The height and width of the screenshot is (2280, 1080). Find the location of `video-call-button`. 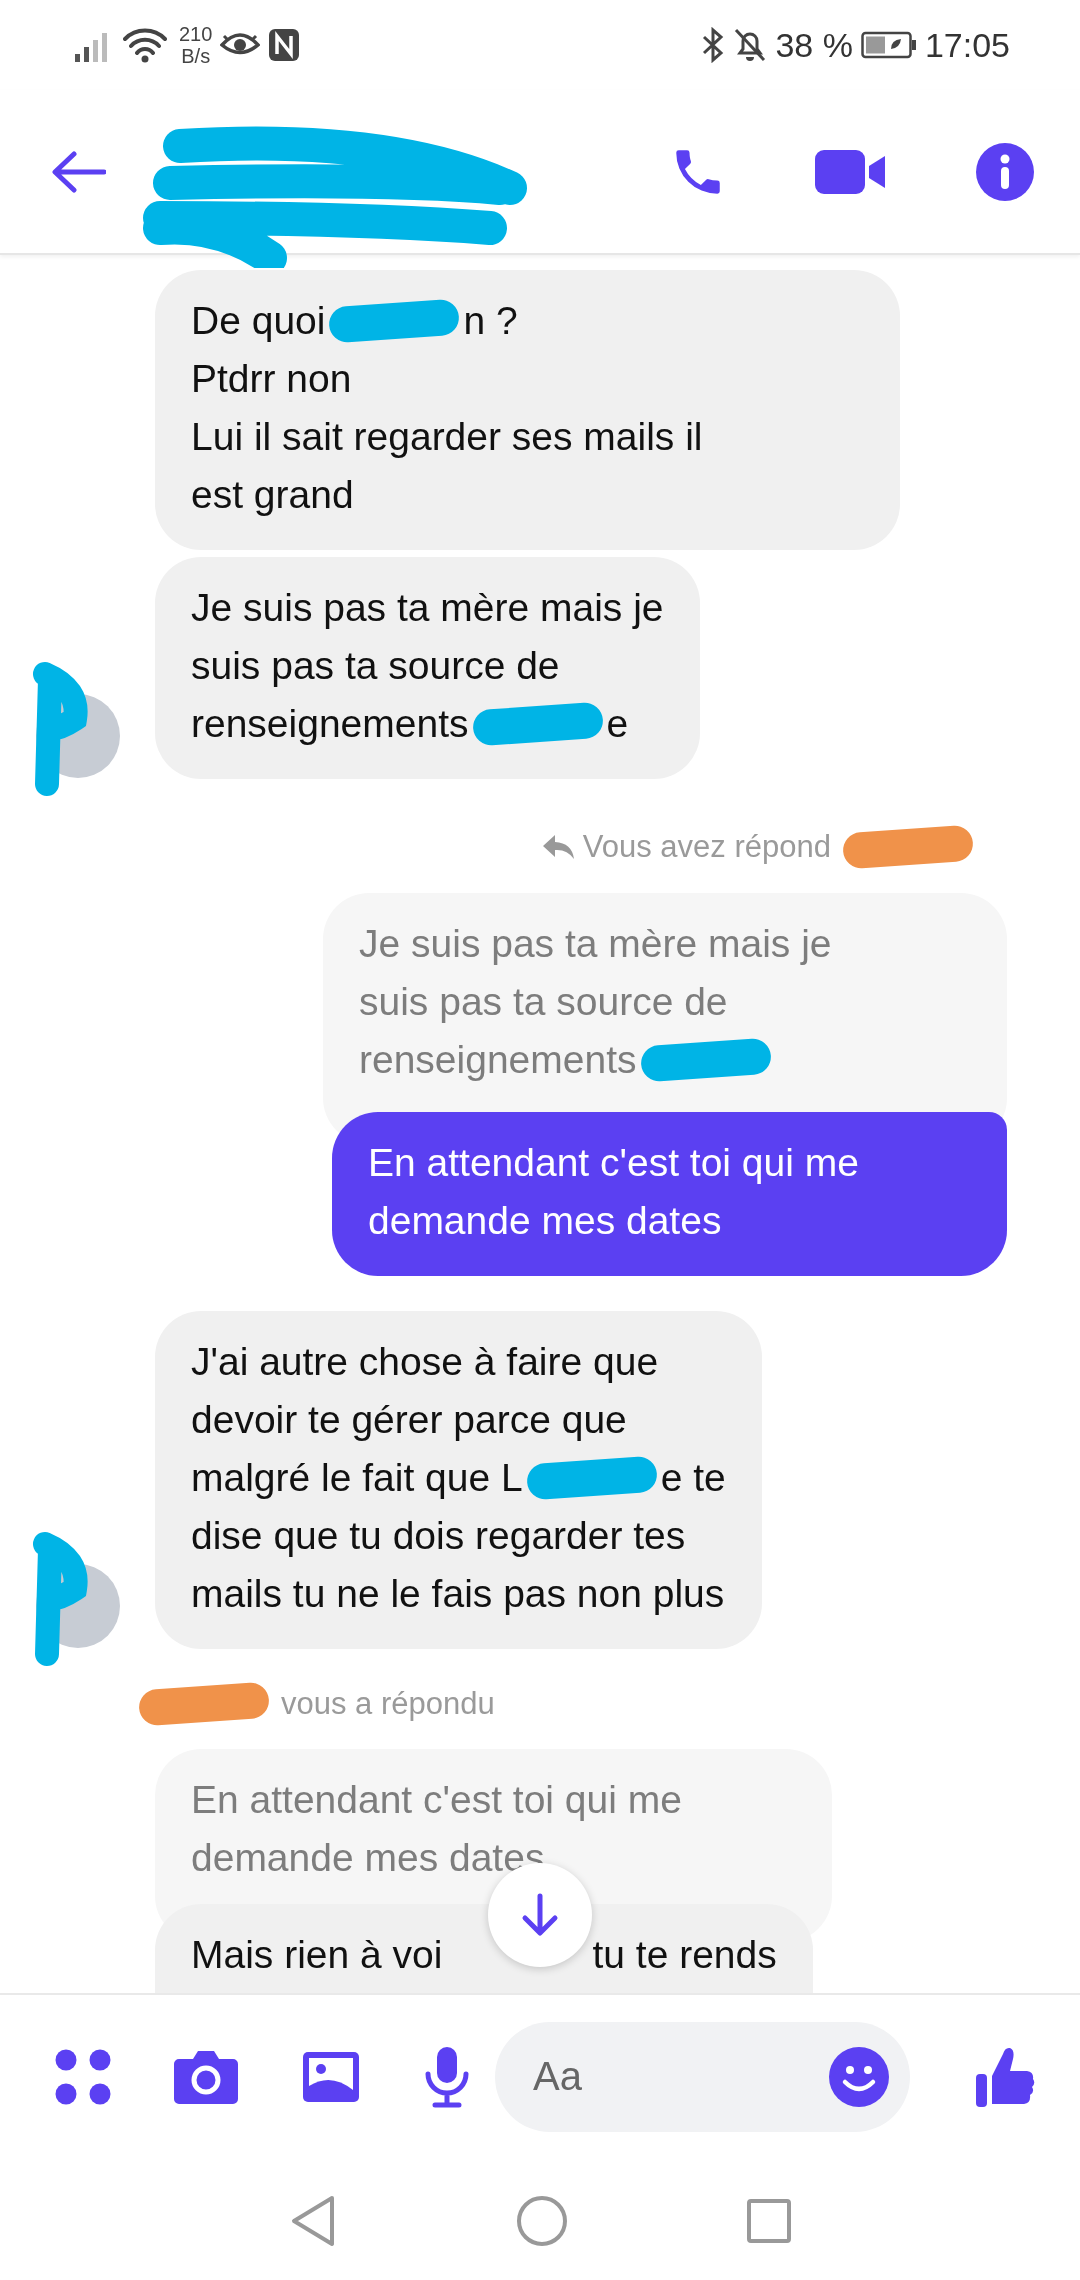

video-call-button is located at coordinates (851, 171).